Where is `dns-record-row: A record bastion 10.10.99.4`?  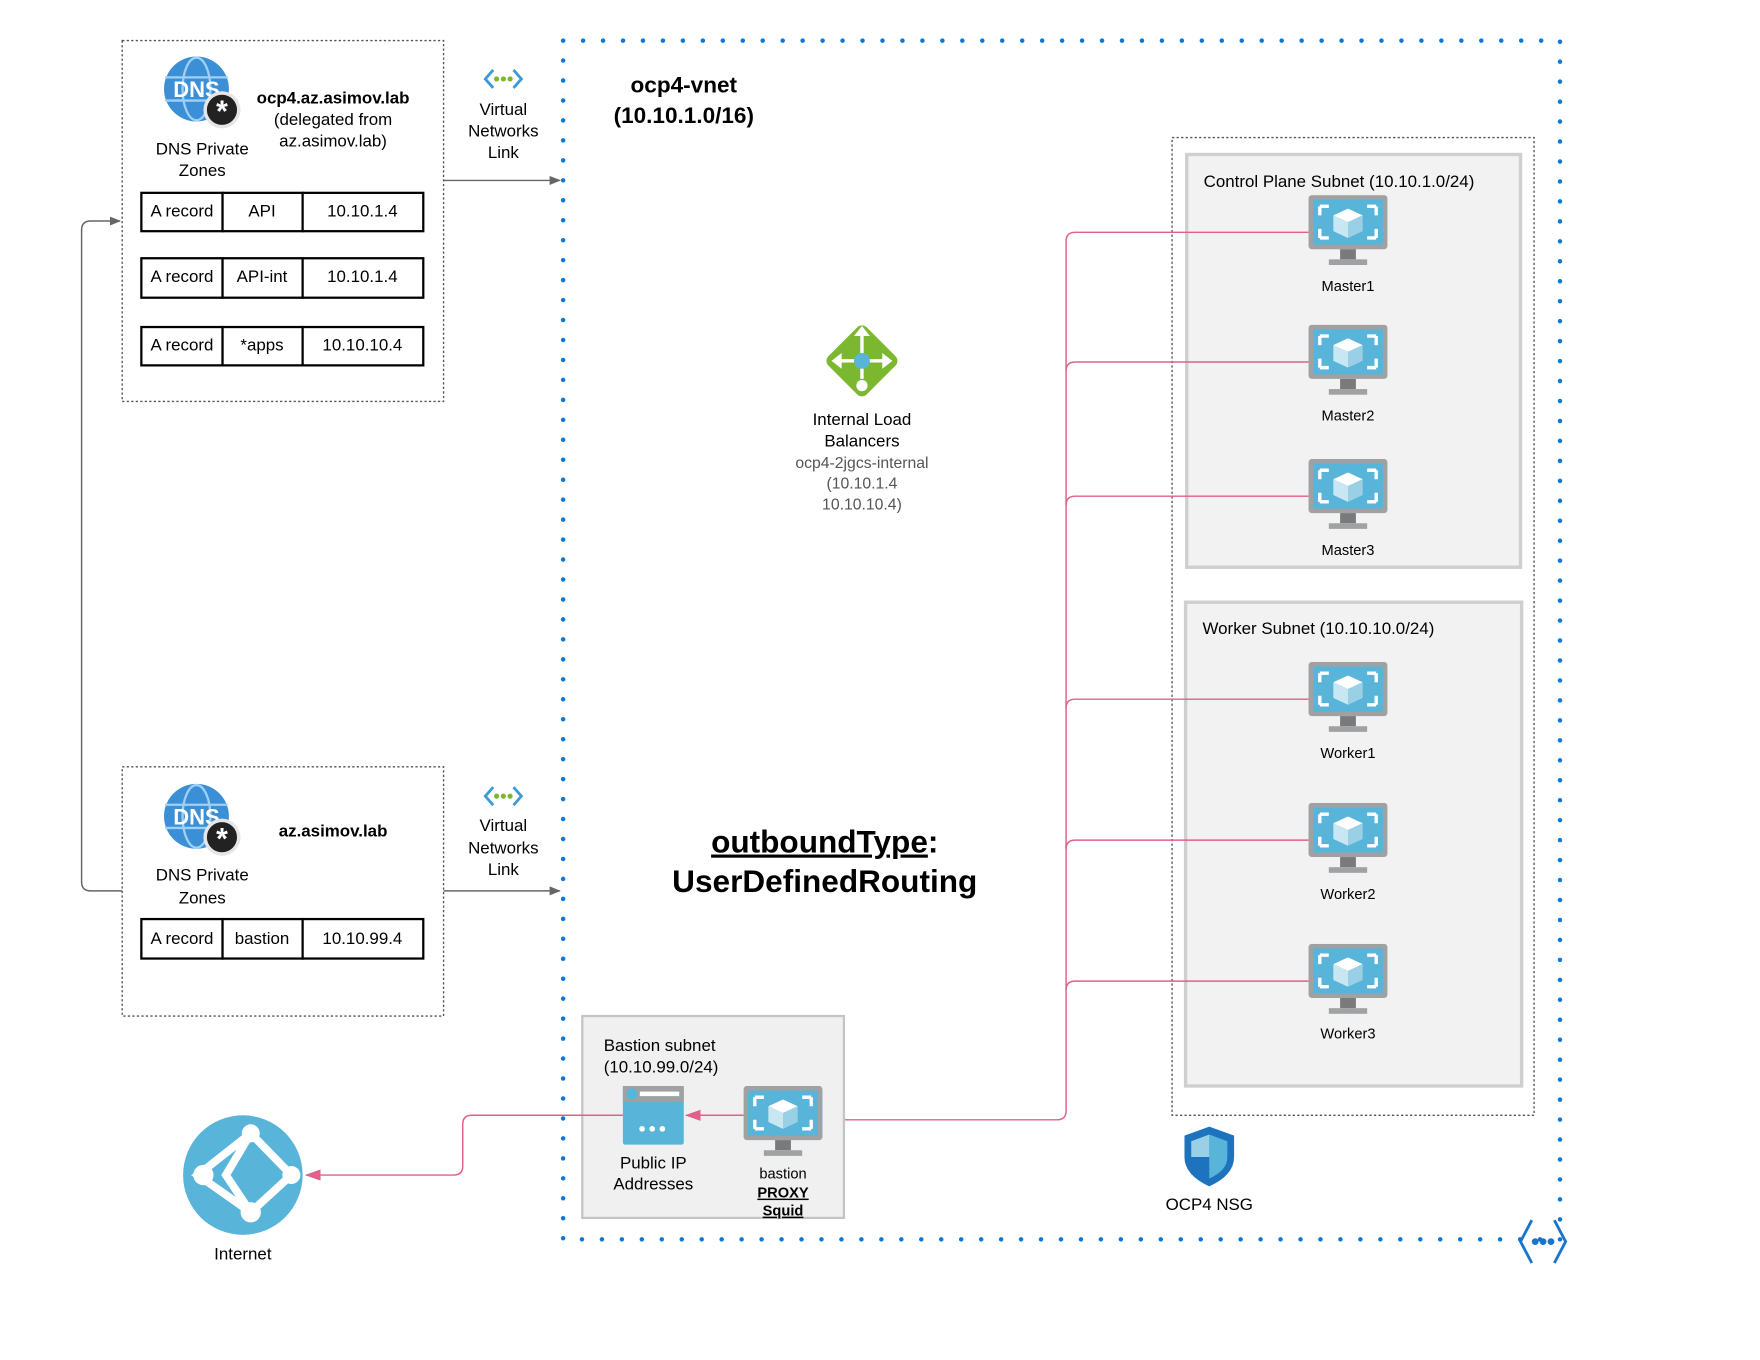
dns-record-row: A record bastion 10.10.99.4 is located at coordinates (282, 938).